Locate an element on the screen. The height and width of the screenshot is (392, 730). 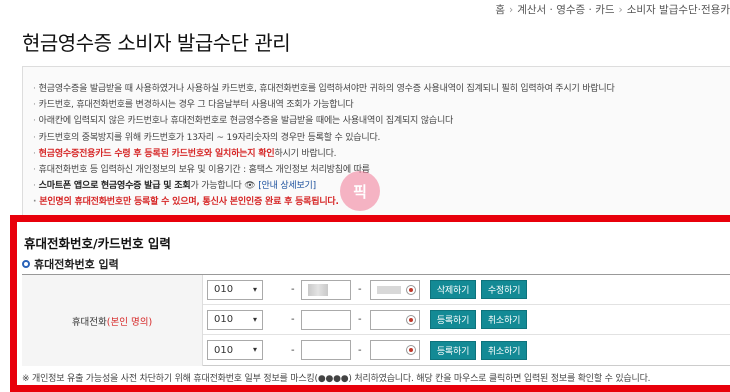
guide-detail-link: [안내 상세보기] is located at coordinates (287, 186).